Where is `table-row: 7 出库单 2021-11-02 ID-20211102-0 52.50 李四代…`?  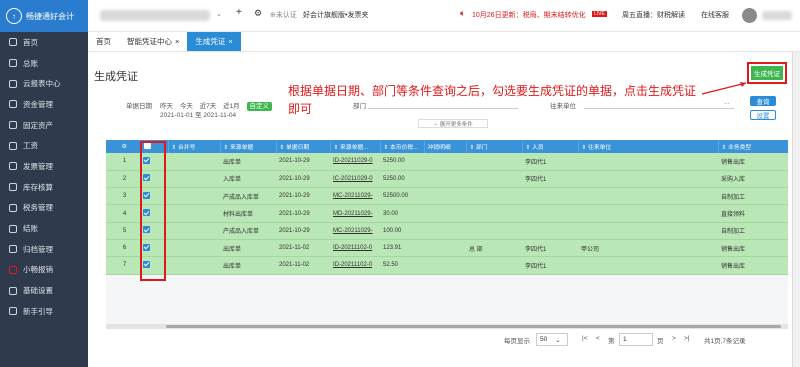
table-row: 7 出库单 2021-11-02 ID-20211102-0 52.50 李四代… is located at coordinates (447, 265).